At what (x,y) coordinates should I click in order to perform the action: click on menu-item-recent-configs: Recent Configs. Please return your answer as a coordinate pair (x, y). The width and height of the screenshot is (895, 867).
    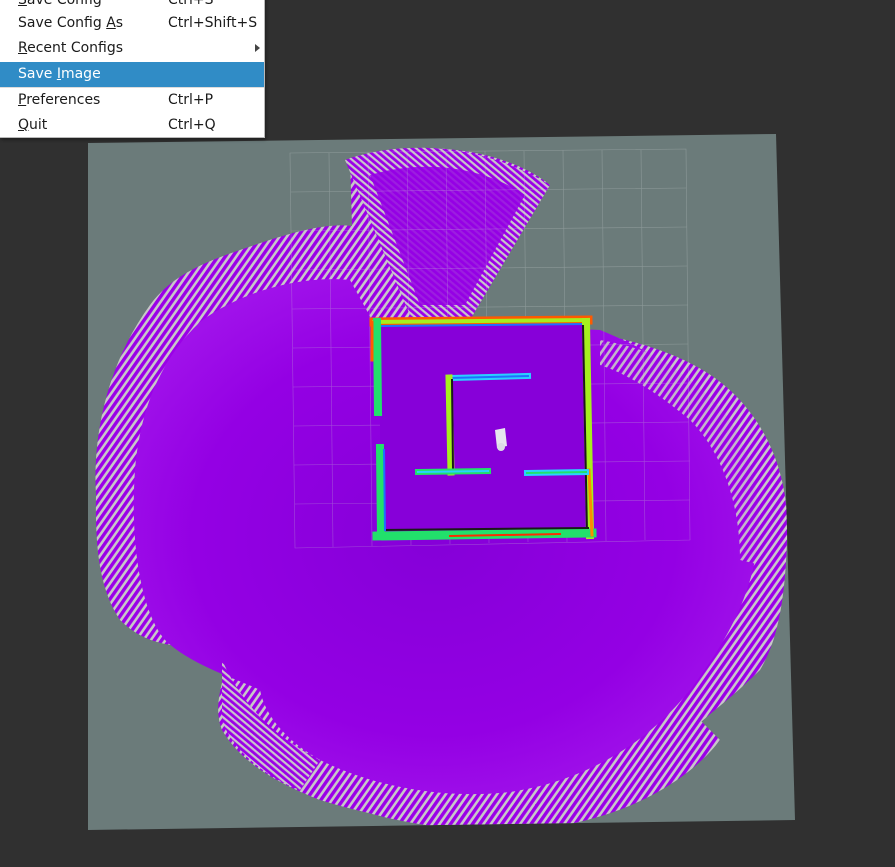
    Looking at the image, I should click on (132, 48).